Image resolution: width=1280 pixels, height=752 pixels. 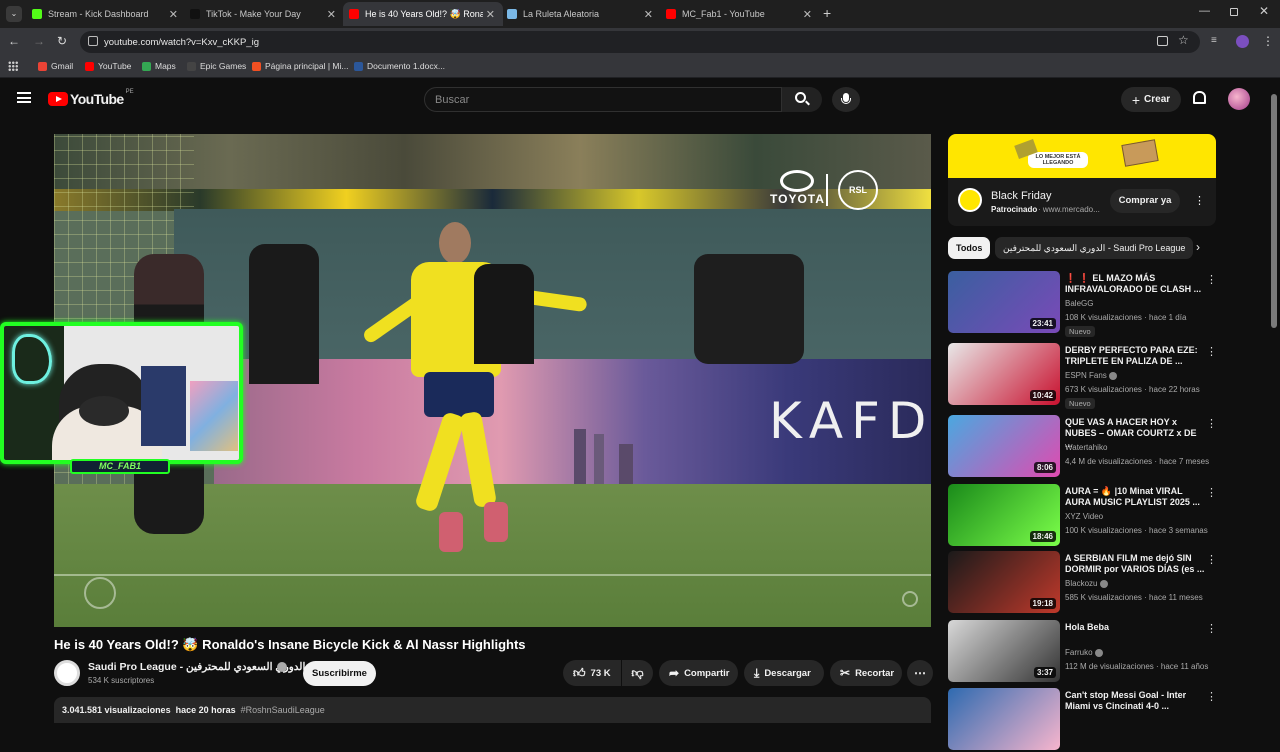 I want to click on youtube-logo: YouTube PE, so click(x=91, y=98).